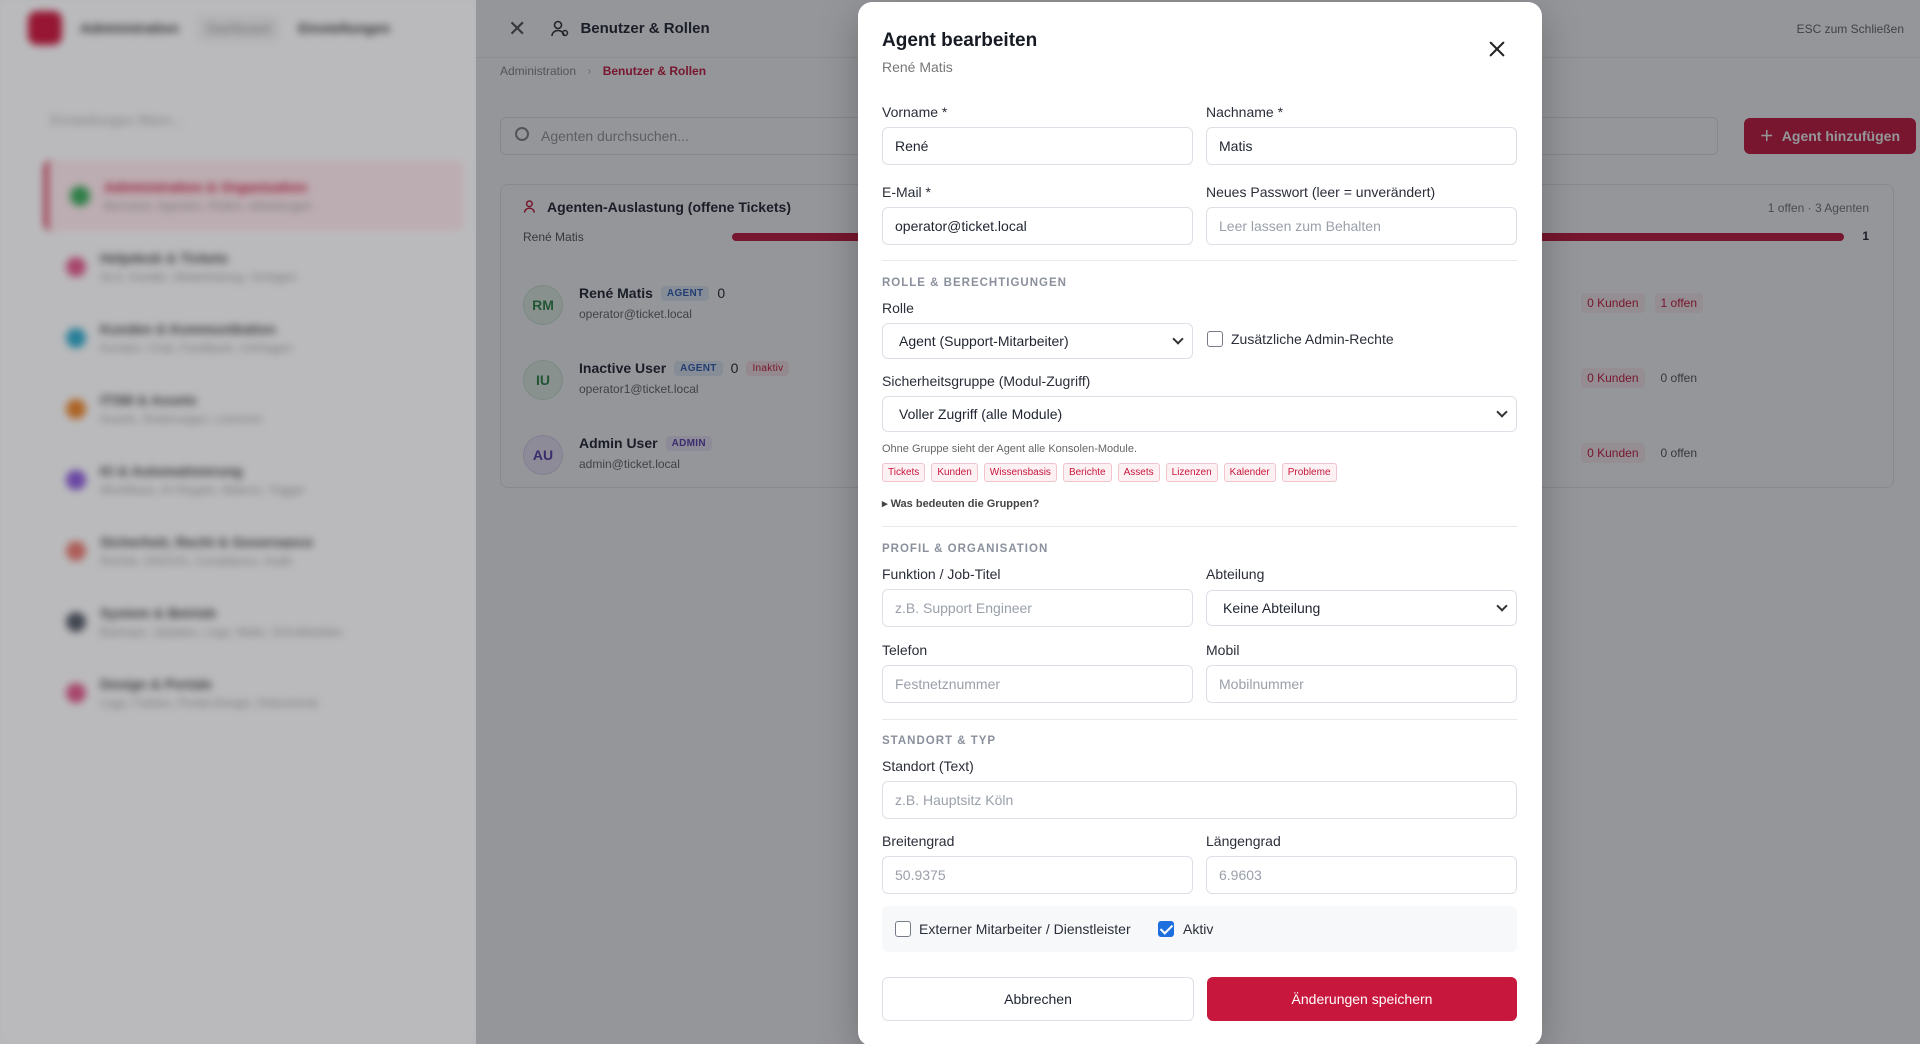 The image size is (1920, 1044). Describe the element at coordinates (1245, 112) in the screenshot. I see `lastname-label: Nachname *` at that location.